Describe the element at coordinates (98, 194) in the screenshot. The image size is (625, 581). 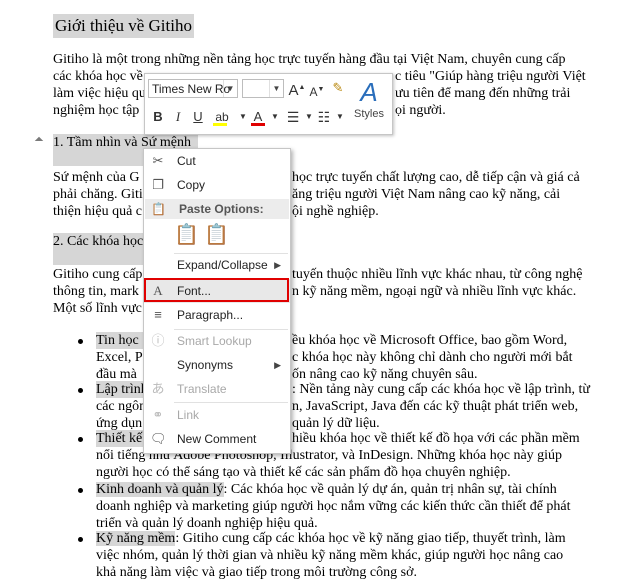
I see `mission-line-2: phải chăng. Giti` at that location.